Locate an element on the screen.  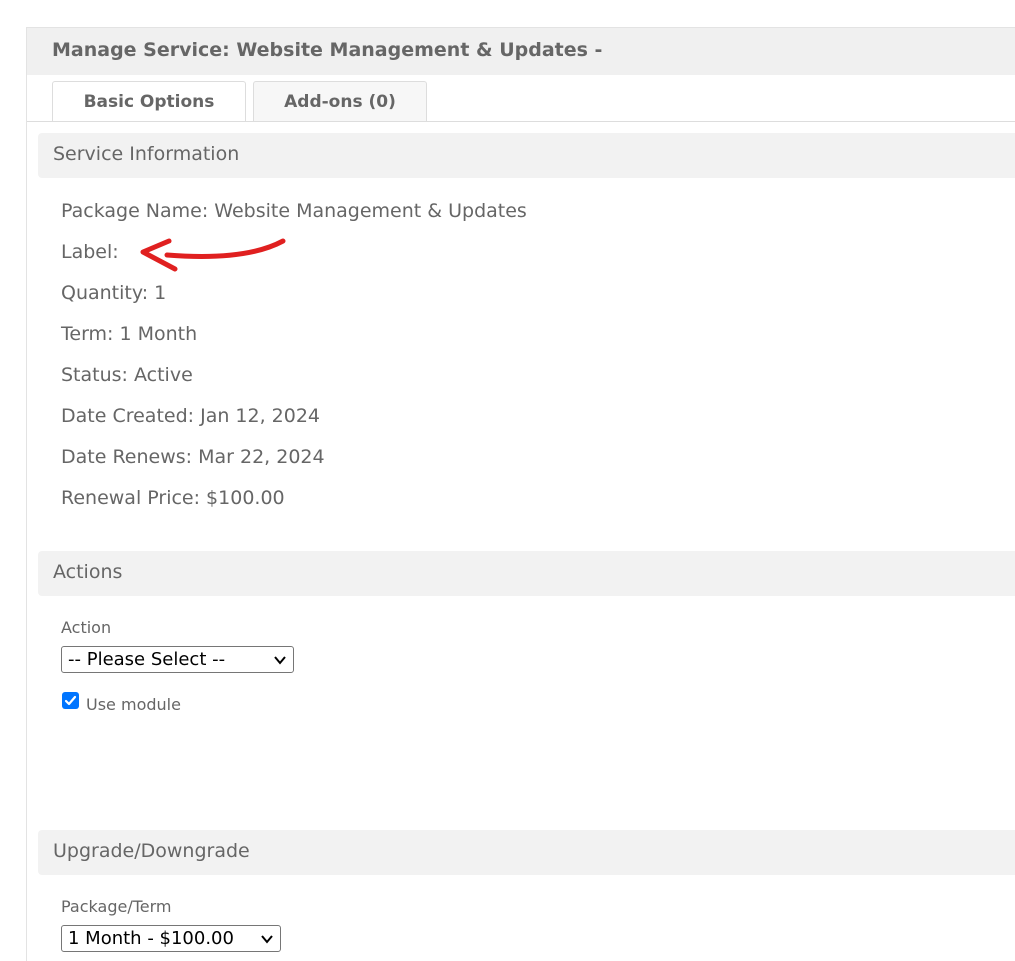
package-term-label: Package/Term is located at coordinates (116, 906).